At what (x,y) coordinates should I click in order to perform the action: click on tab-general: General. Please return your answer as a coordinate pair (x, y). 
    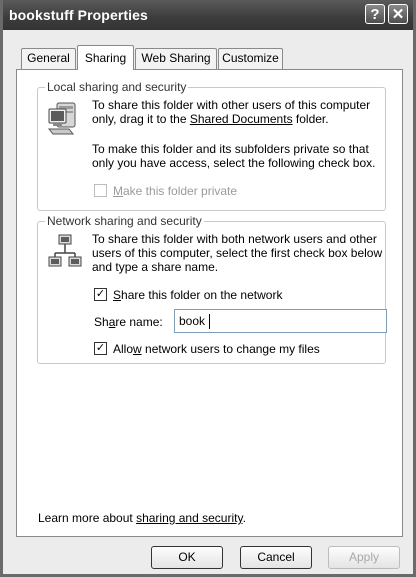
    Looking at the image, I should click on (48, 58).